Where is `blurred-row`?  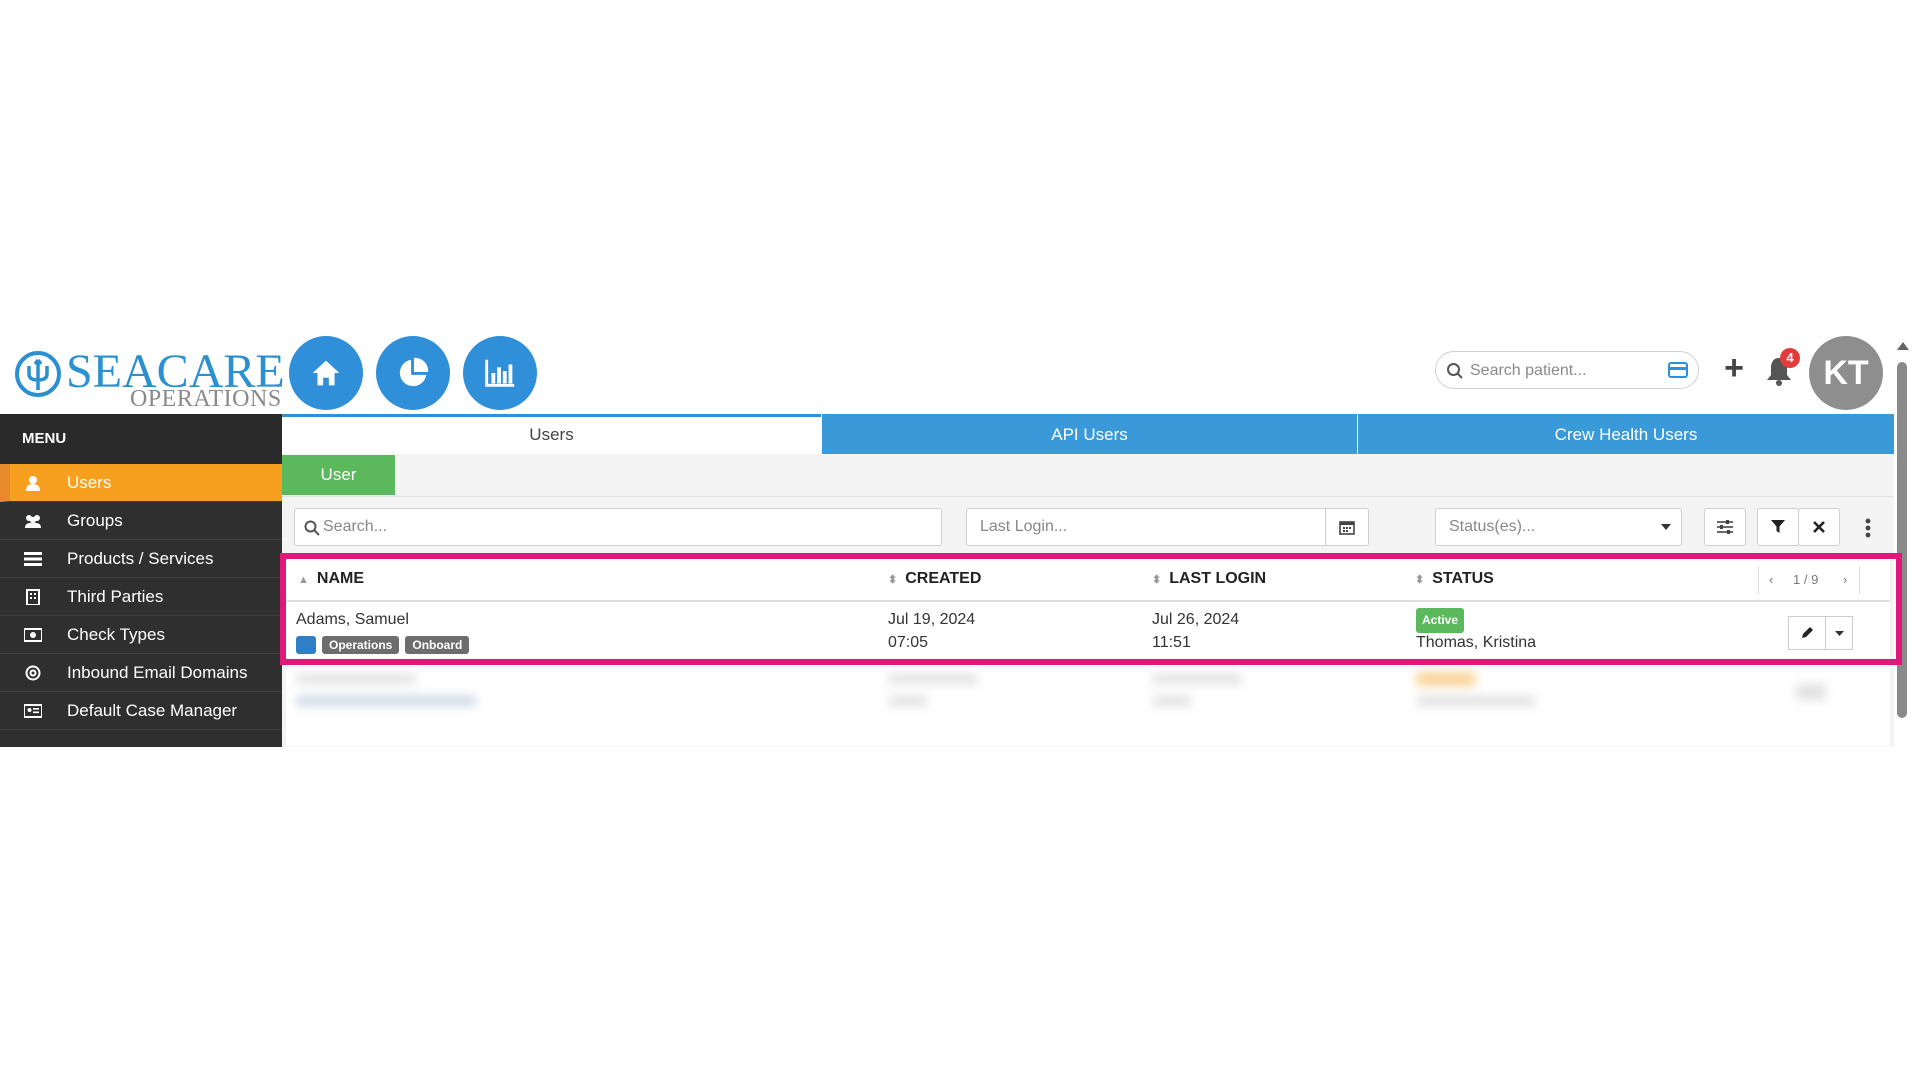 blurred-row is located at coordinates (1088, 694).